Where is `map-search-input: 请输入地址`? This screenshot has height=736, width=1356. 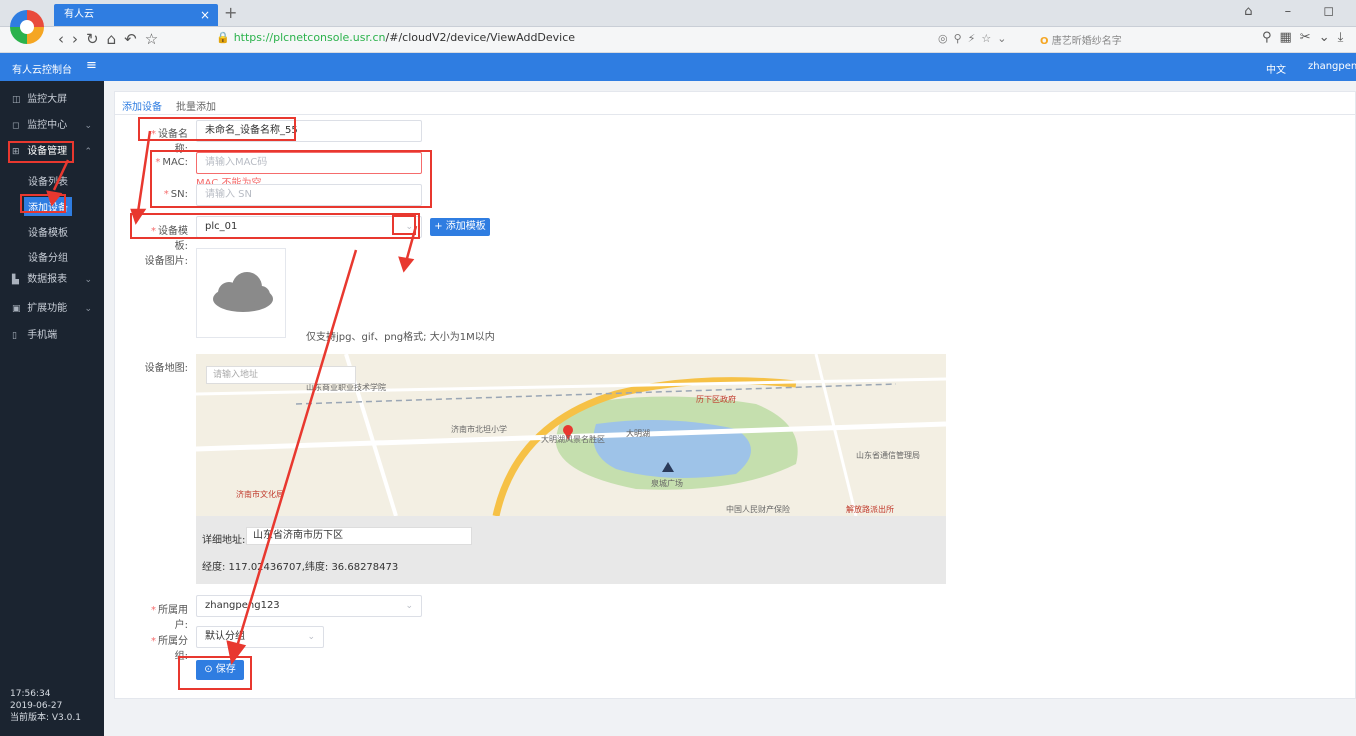 map-search-input: 请输入地址 is located at coordinates (281, 375).